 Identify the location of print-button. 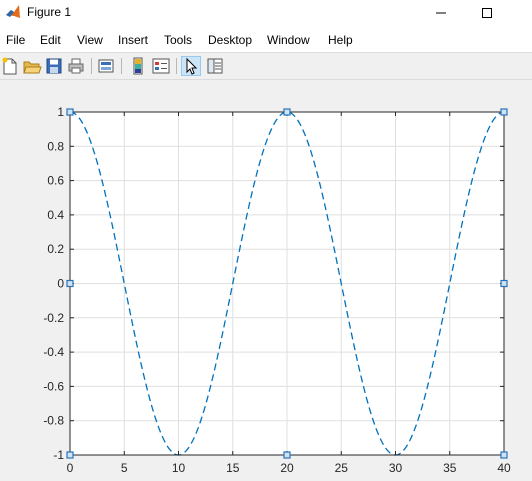
(76, 66).